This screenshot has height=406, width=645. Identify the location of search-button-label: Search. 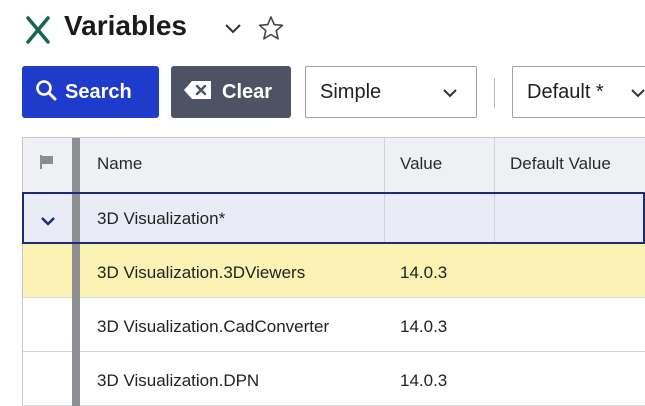
(98, 91).